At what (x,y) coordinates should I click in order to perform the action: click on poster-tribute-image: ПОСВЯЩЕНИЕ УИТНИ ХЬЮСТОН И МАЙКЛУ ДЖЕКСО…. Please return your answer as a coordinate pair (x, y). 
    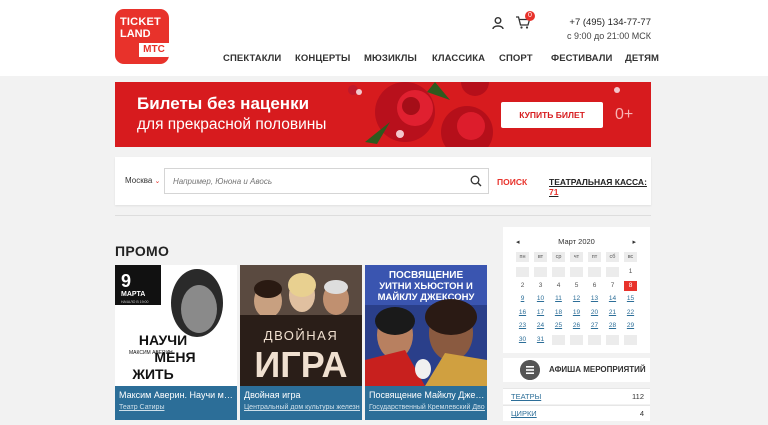
    Looking at the image, I should click on (426, 325).